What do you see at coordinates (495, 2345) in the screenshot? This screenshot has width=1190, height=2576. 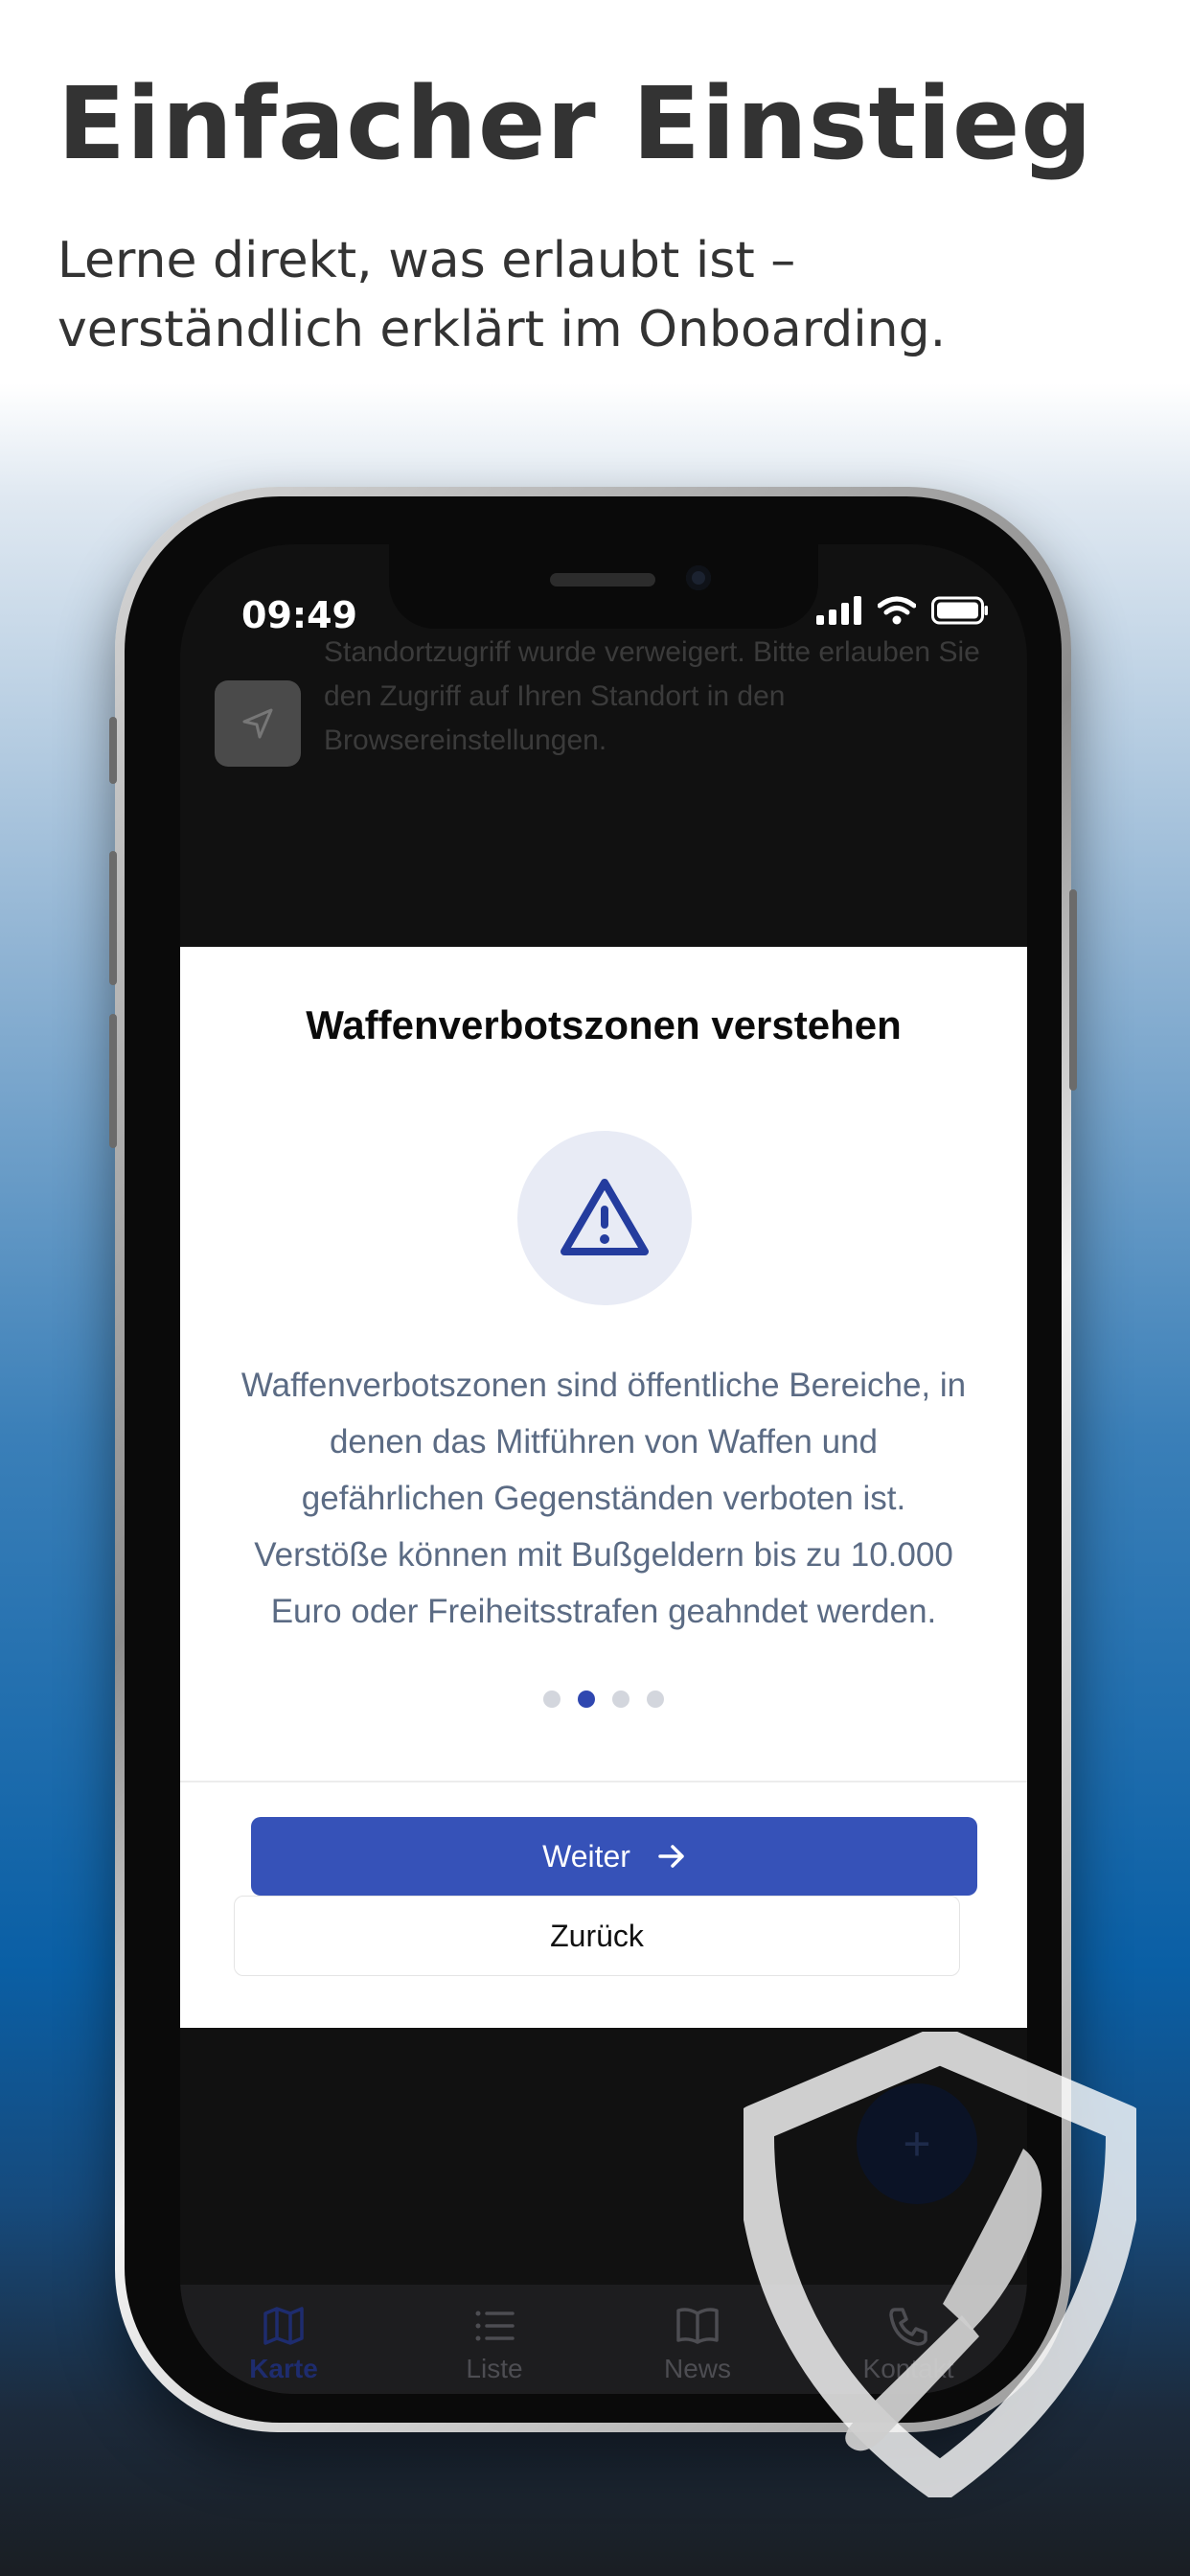 I see `tab-liste: Liste` at bounding box center [495, 2345].